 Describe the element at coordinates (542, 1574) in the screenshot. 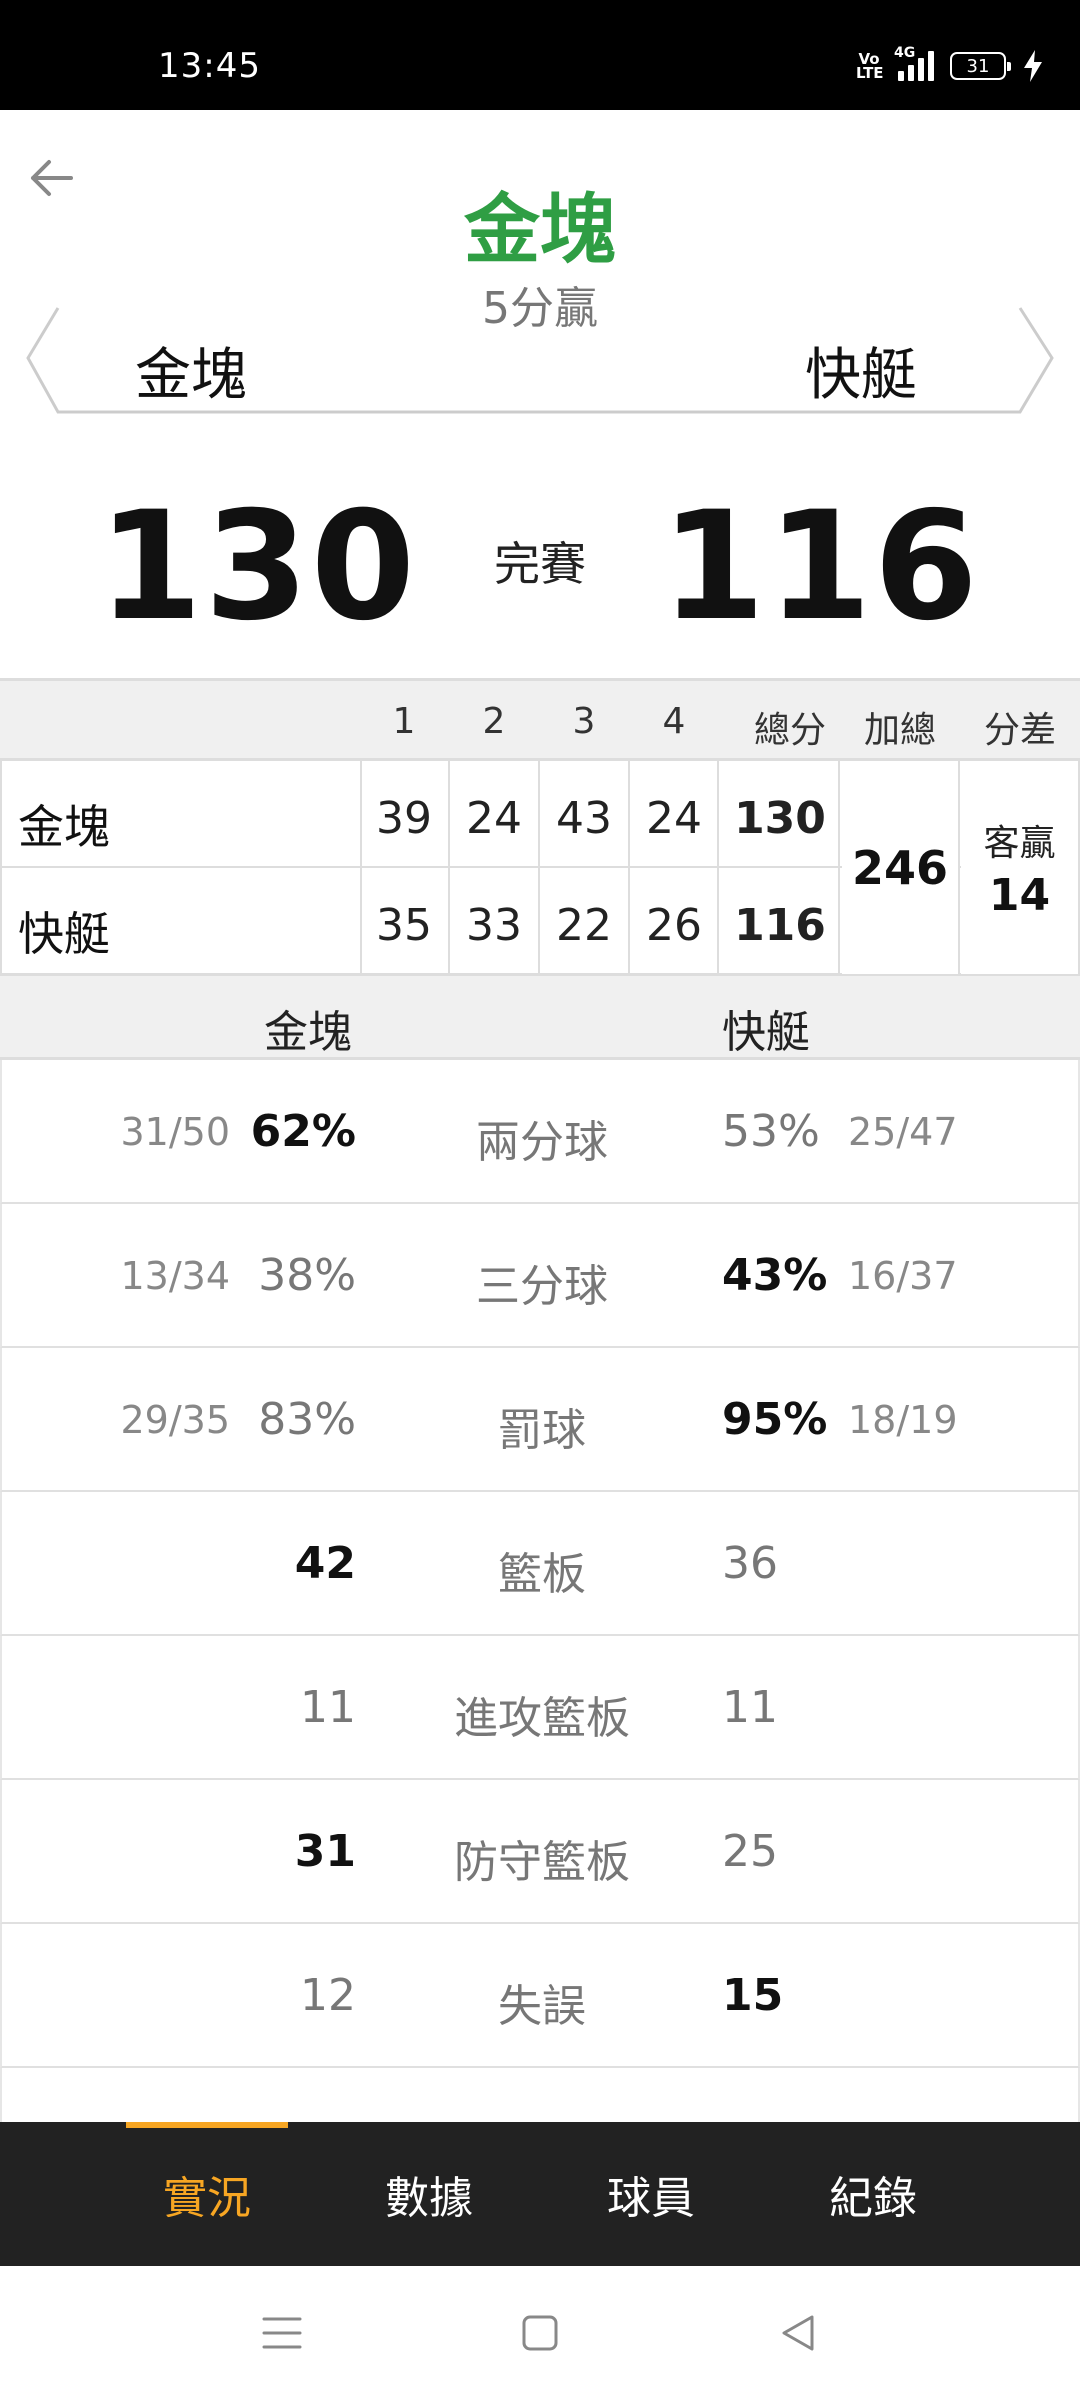

I see `stat-label: 籃板` at that location.